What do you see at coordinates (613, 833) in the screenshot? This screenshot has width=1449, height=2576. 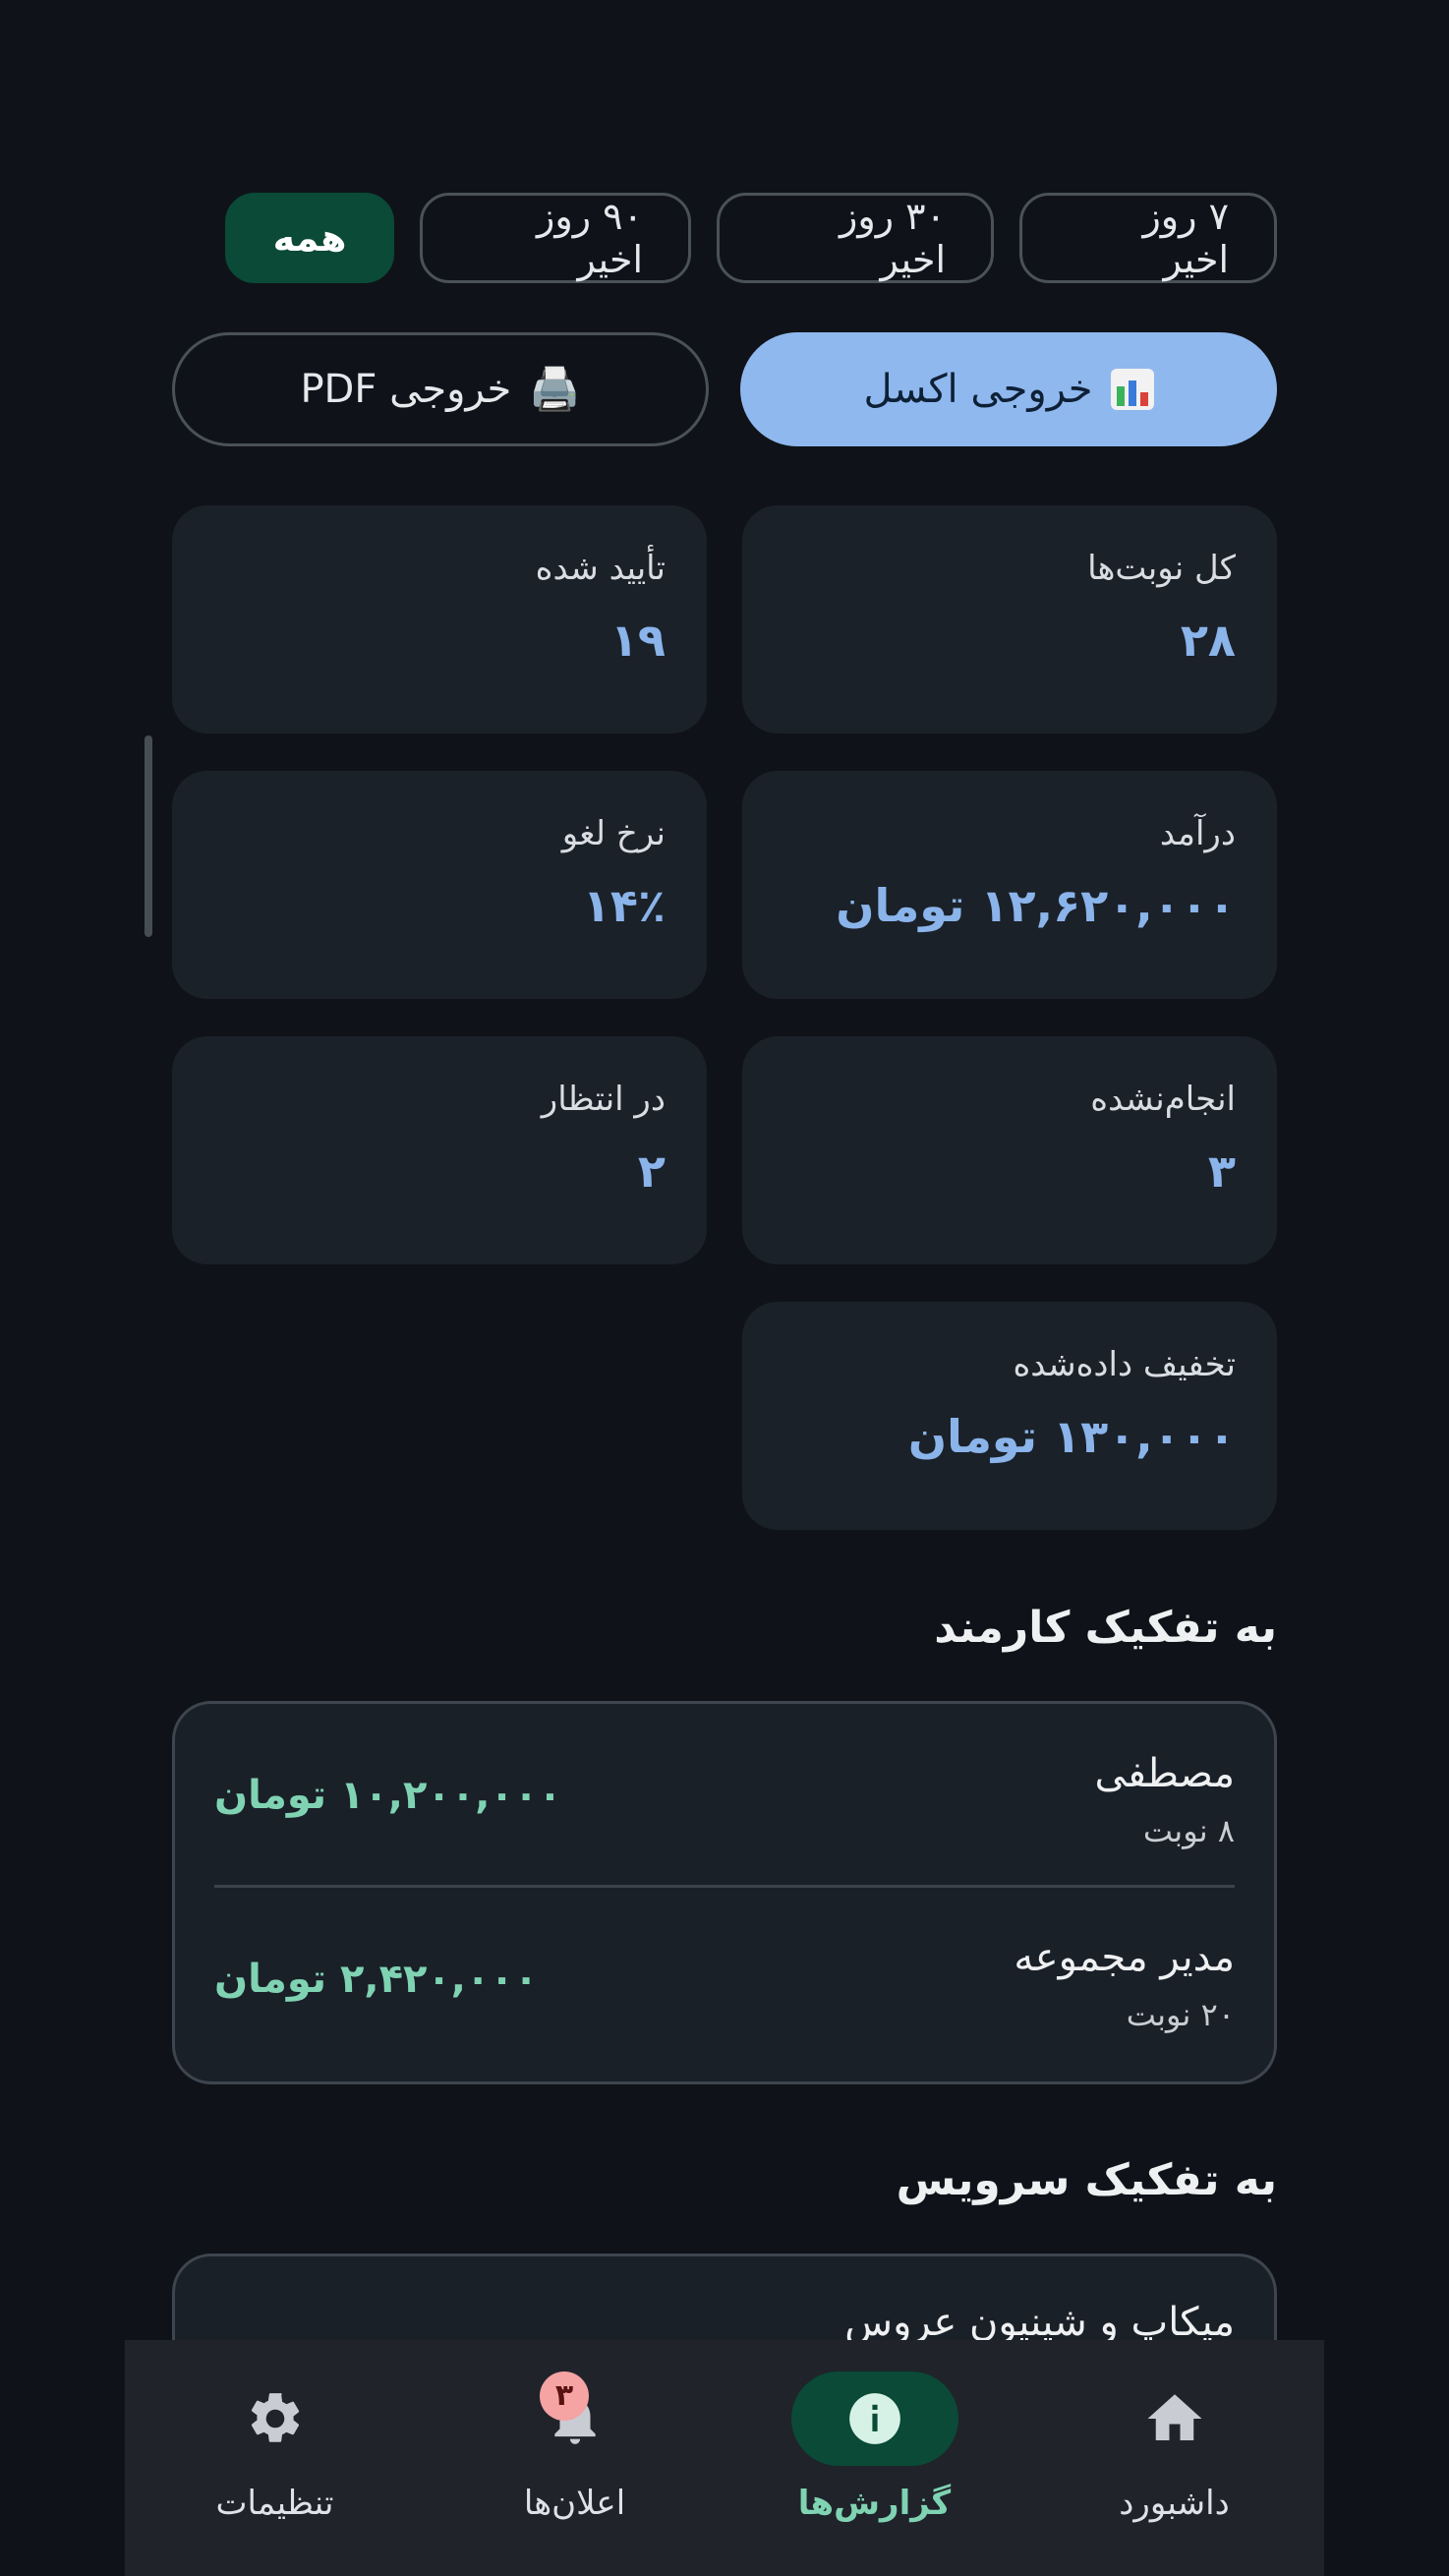 I see `stat-label: نرخ لغو` at bounding box center [613, 833].